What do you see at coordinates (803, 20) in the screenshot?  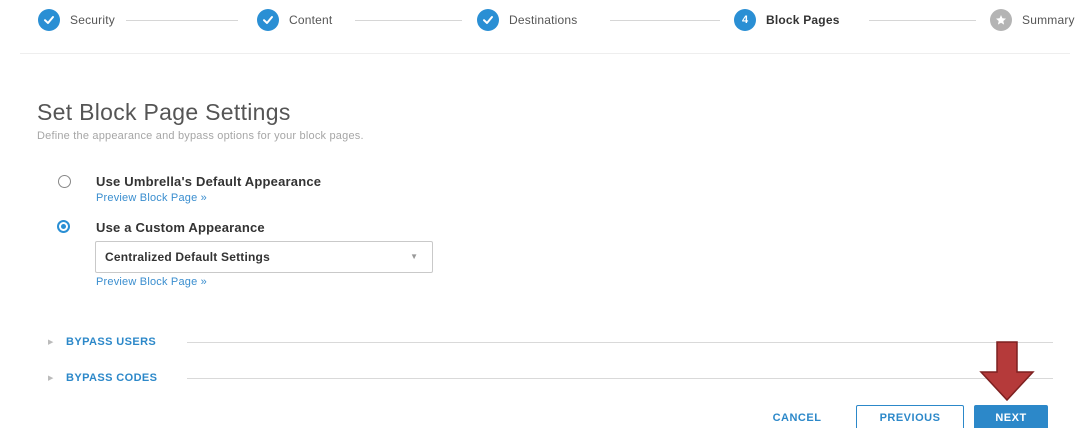 I see `step-label: Block Pages` at bounding box center [803, 20].